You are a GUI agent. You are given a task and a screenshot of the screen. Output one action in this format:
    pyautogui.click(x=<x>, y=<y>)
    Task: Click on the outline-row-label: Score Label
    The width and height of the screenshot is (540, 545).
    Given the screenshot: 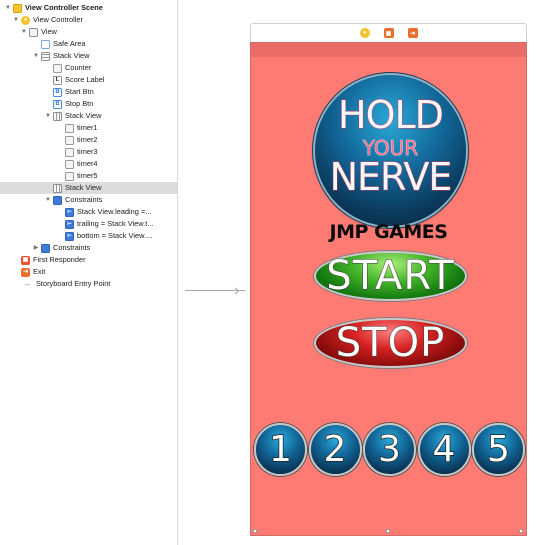 What is the action you would take?
    pyautogui.click(x=85, y=79)
    